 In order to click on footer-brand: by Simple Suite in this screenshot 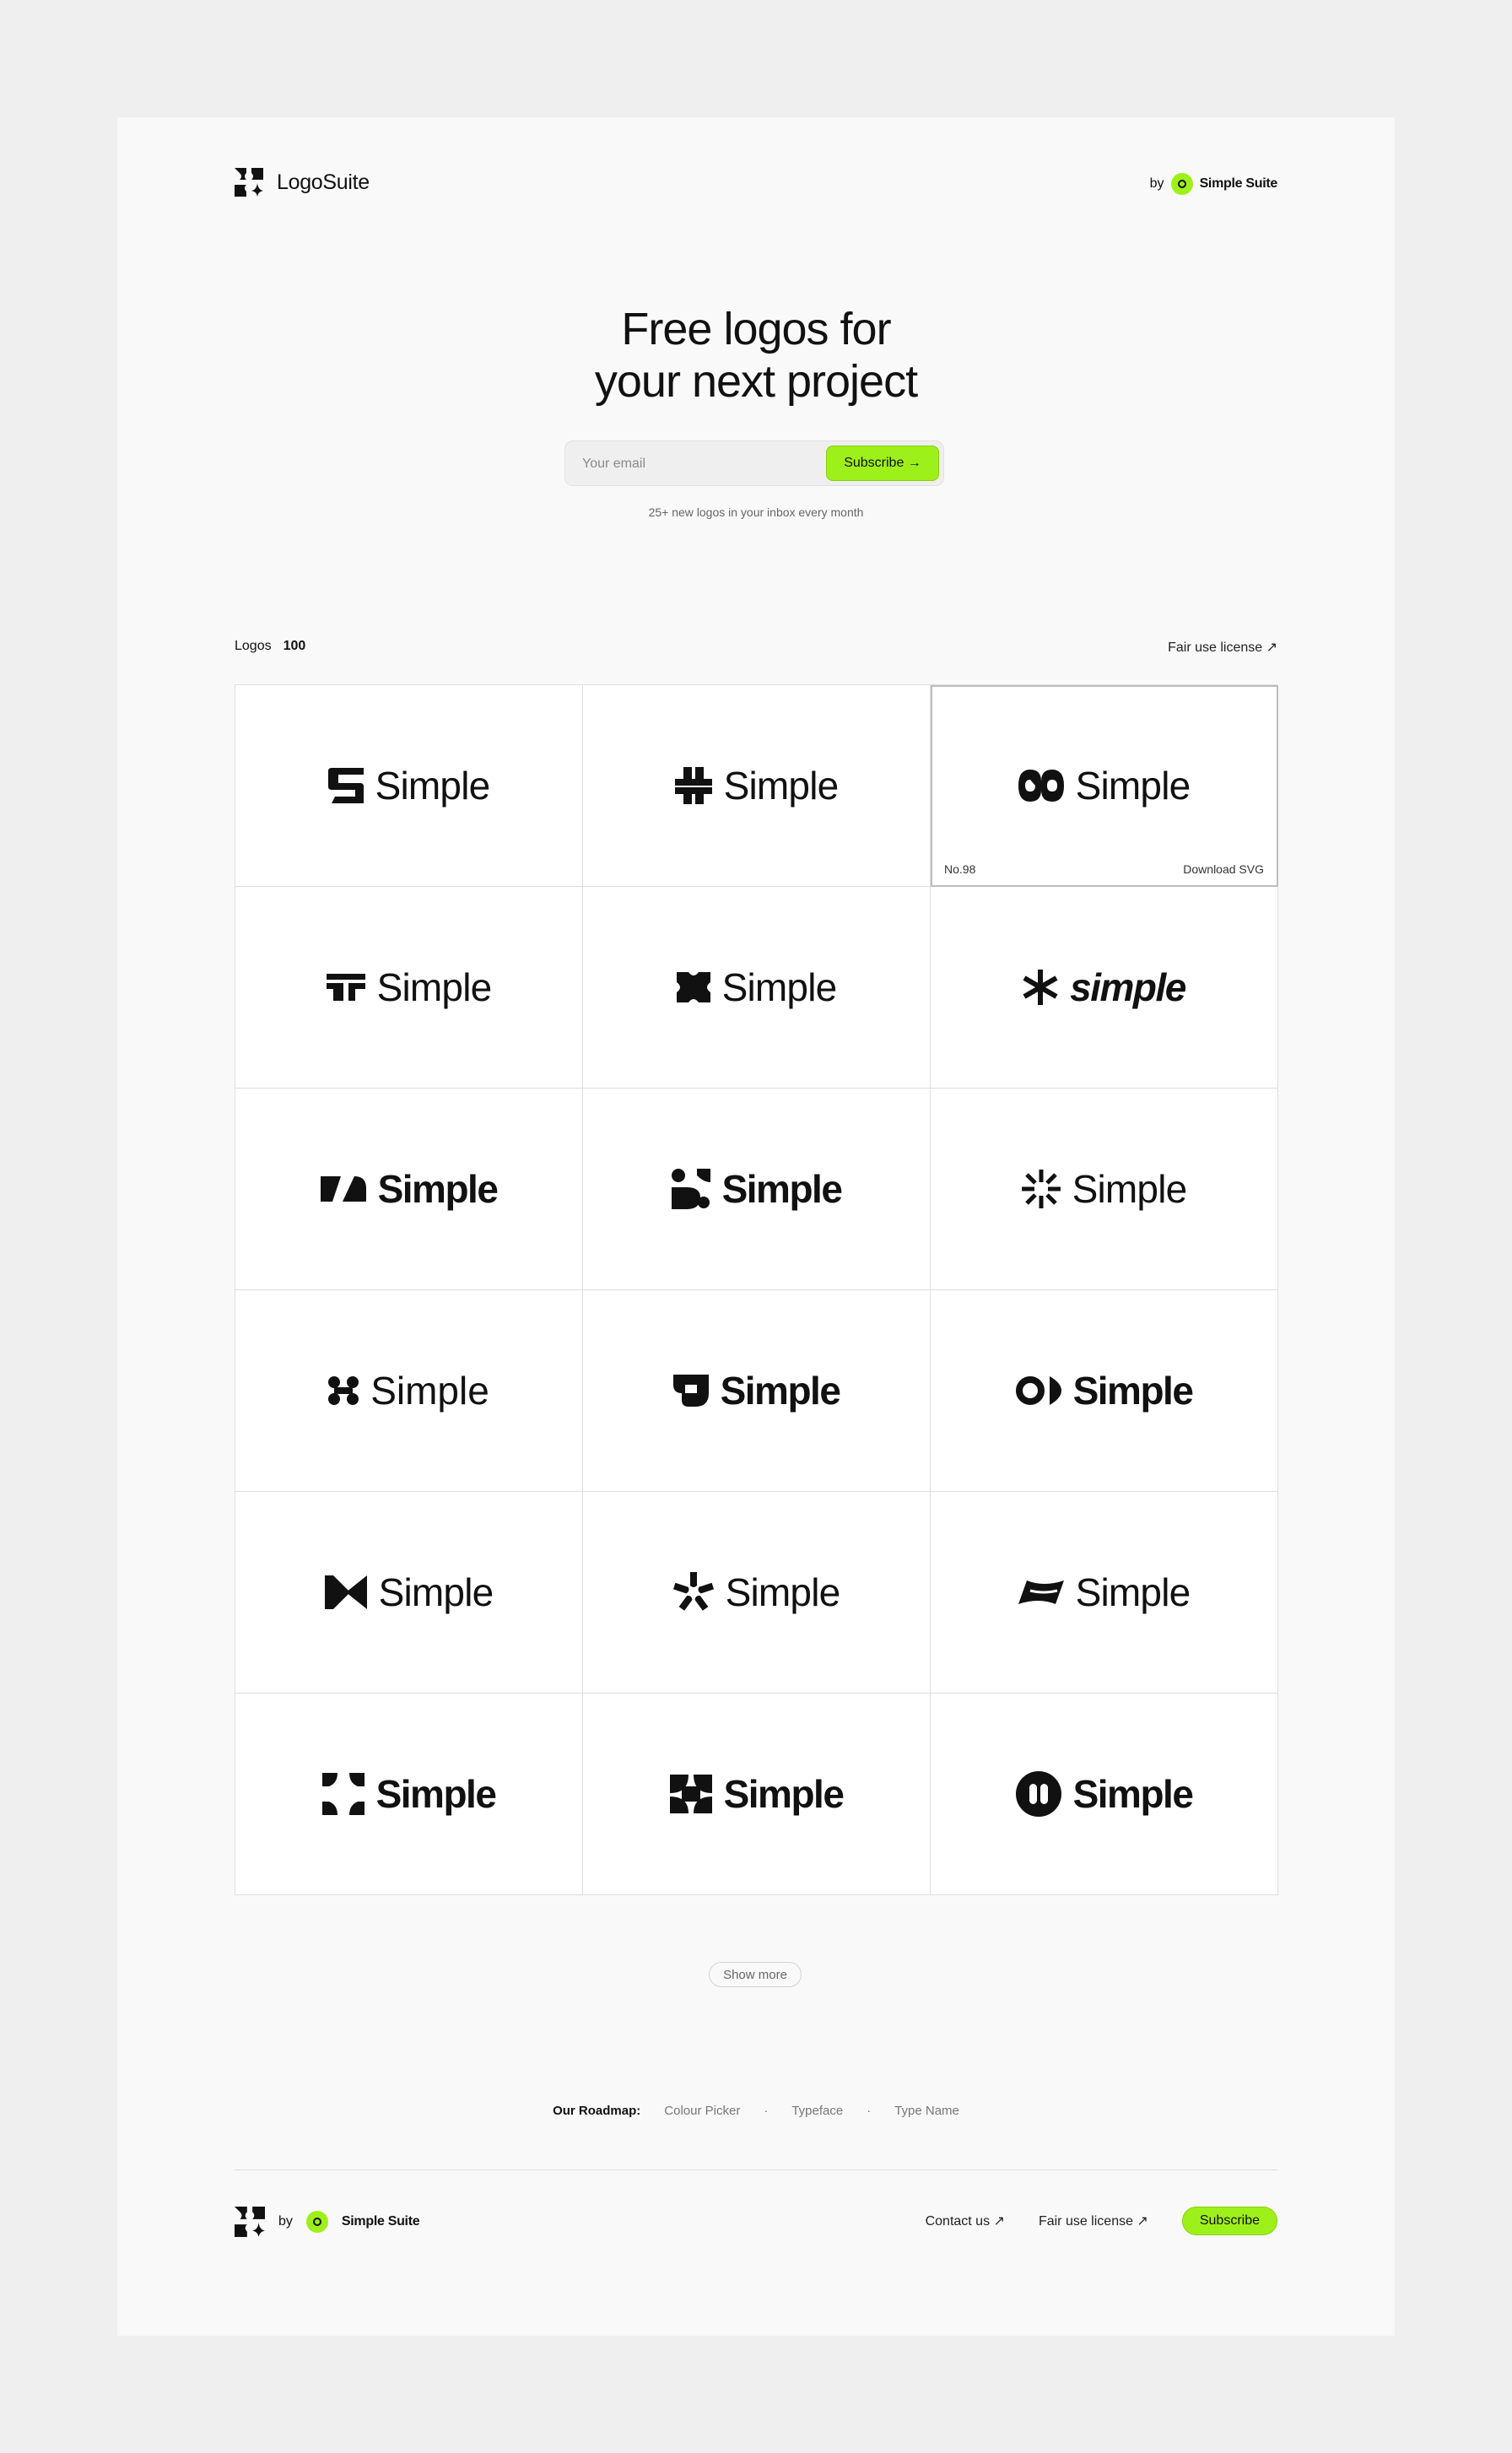, I will do `click(327, 2222)`.